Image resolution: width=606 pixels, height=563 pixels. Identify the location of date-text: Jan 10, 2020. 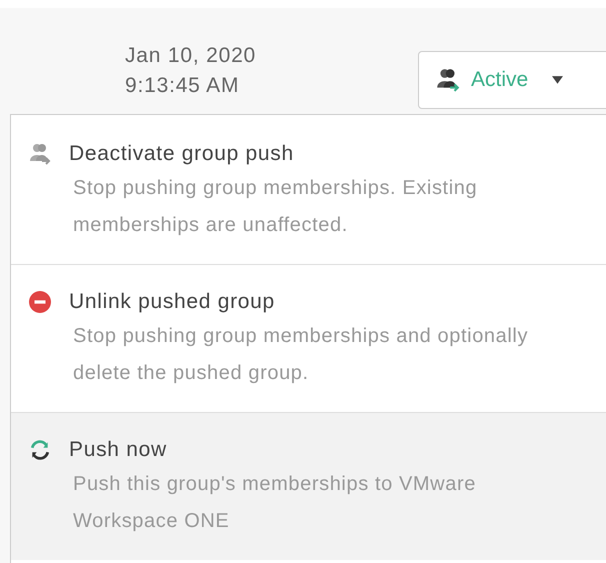
(190, 56).